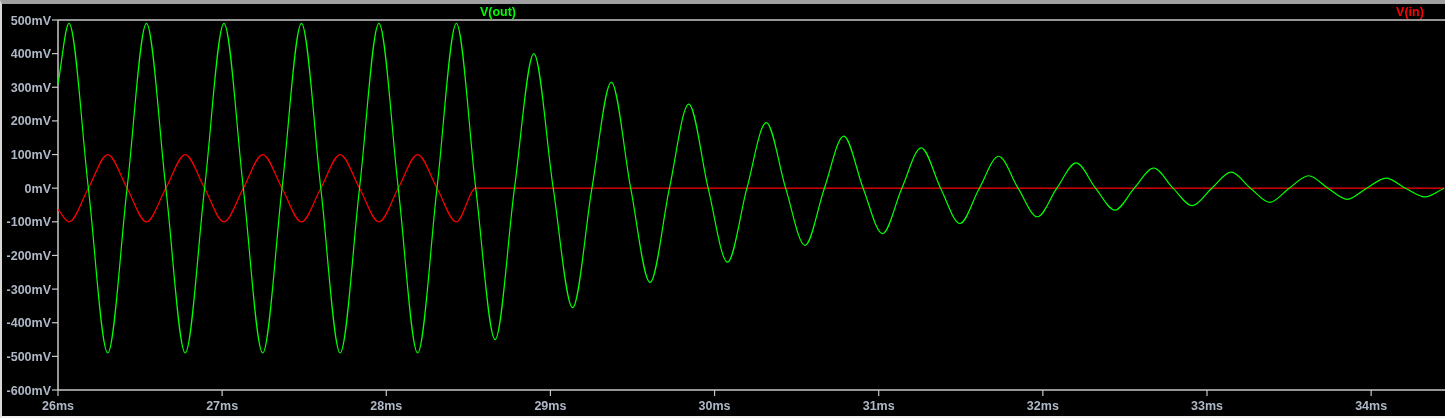 The image size is (1445, 418). What do you see at coordinates (714, 406) in the screenshot?
I see `axis-tick-label: 30ms` at bounding box center [714, 406].